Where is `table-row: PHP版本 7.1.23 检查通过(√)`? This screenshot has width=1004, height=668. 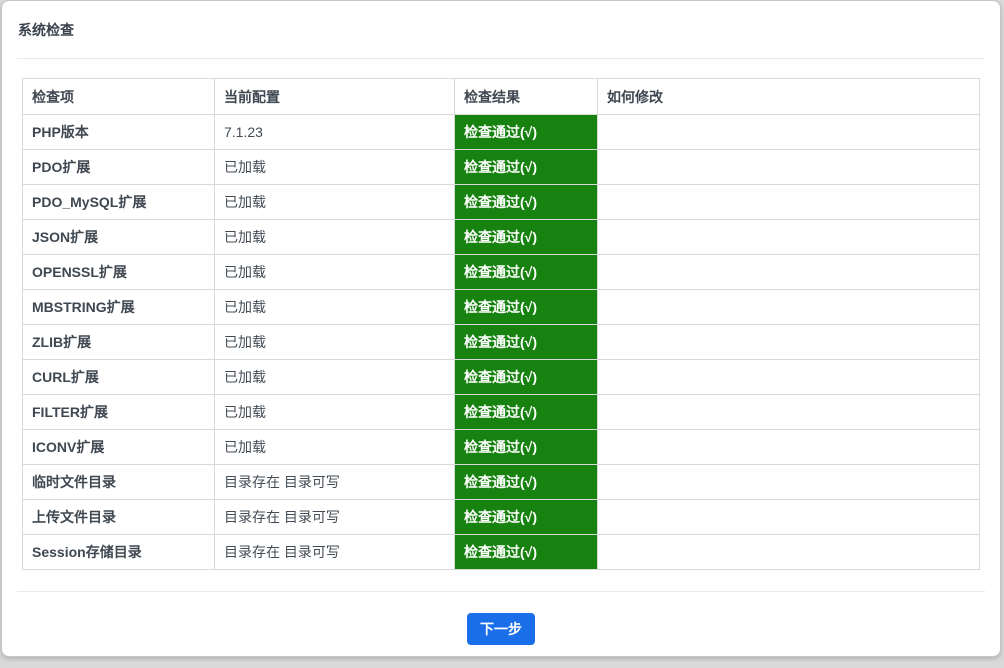
table-row: PHP版本 7.1.23 检查通过(√) is located at coordinates (501, 132).